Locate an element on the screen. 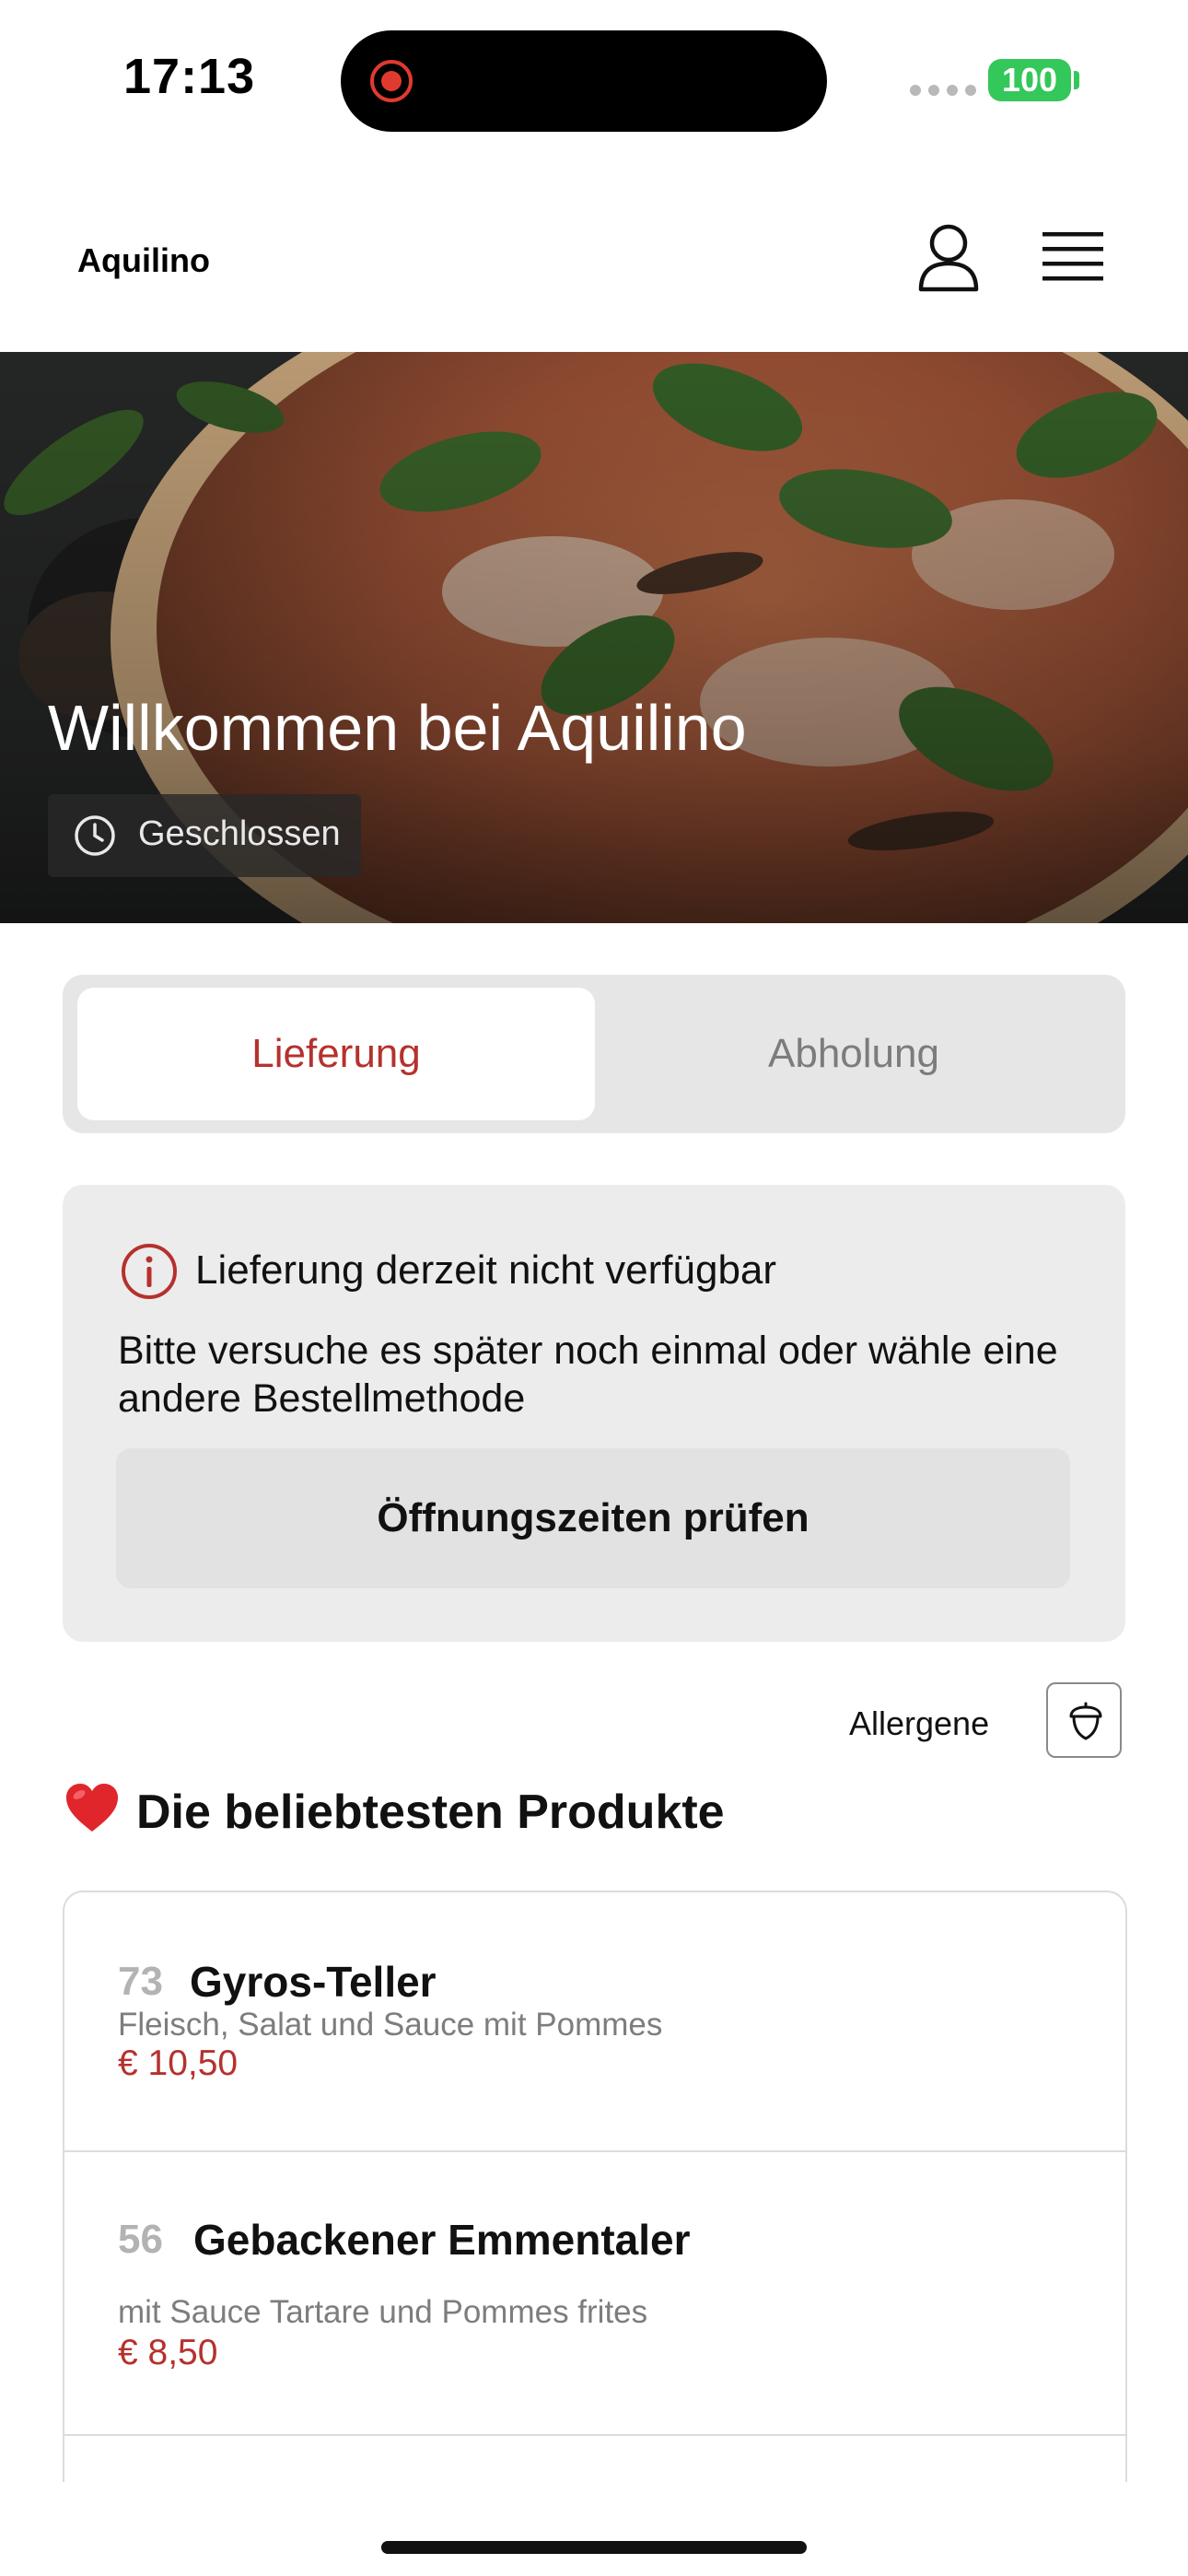  popular-products-heading: Die beliebtesten Produkte is located at coordinates (394, 1811).